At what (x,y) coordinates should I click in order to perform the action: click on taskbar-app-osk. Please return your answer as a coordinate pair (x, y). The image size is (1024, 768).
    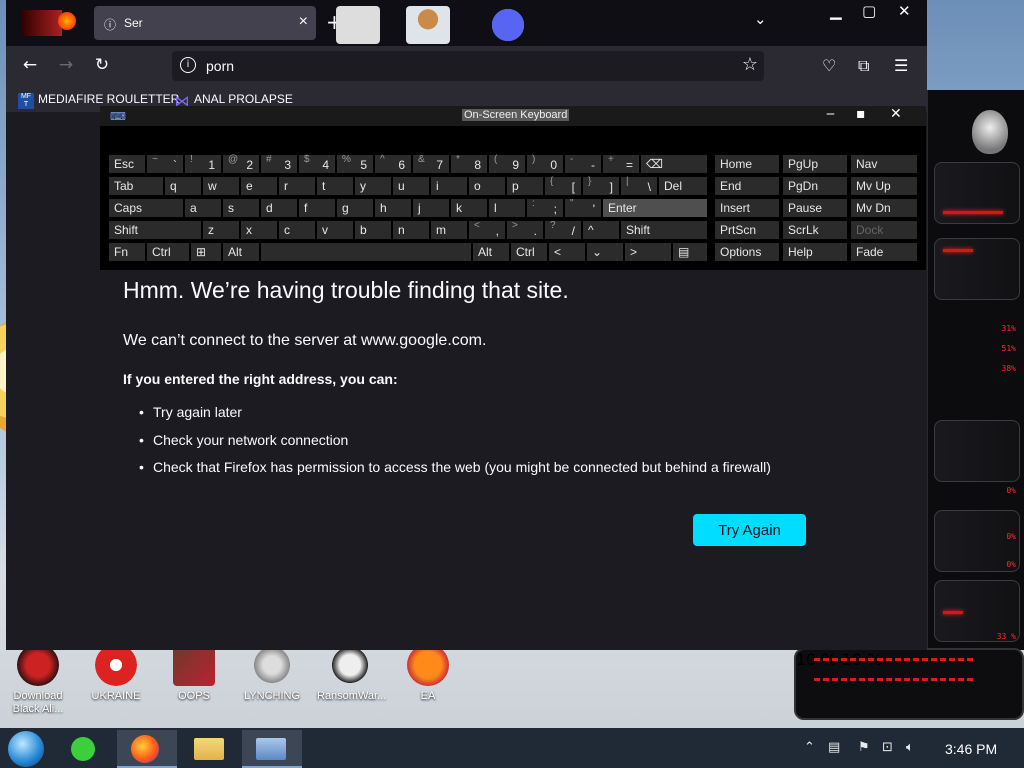
    Looking at the image, I should click on (272, 749).